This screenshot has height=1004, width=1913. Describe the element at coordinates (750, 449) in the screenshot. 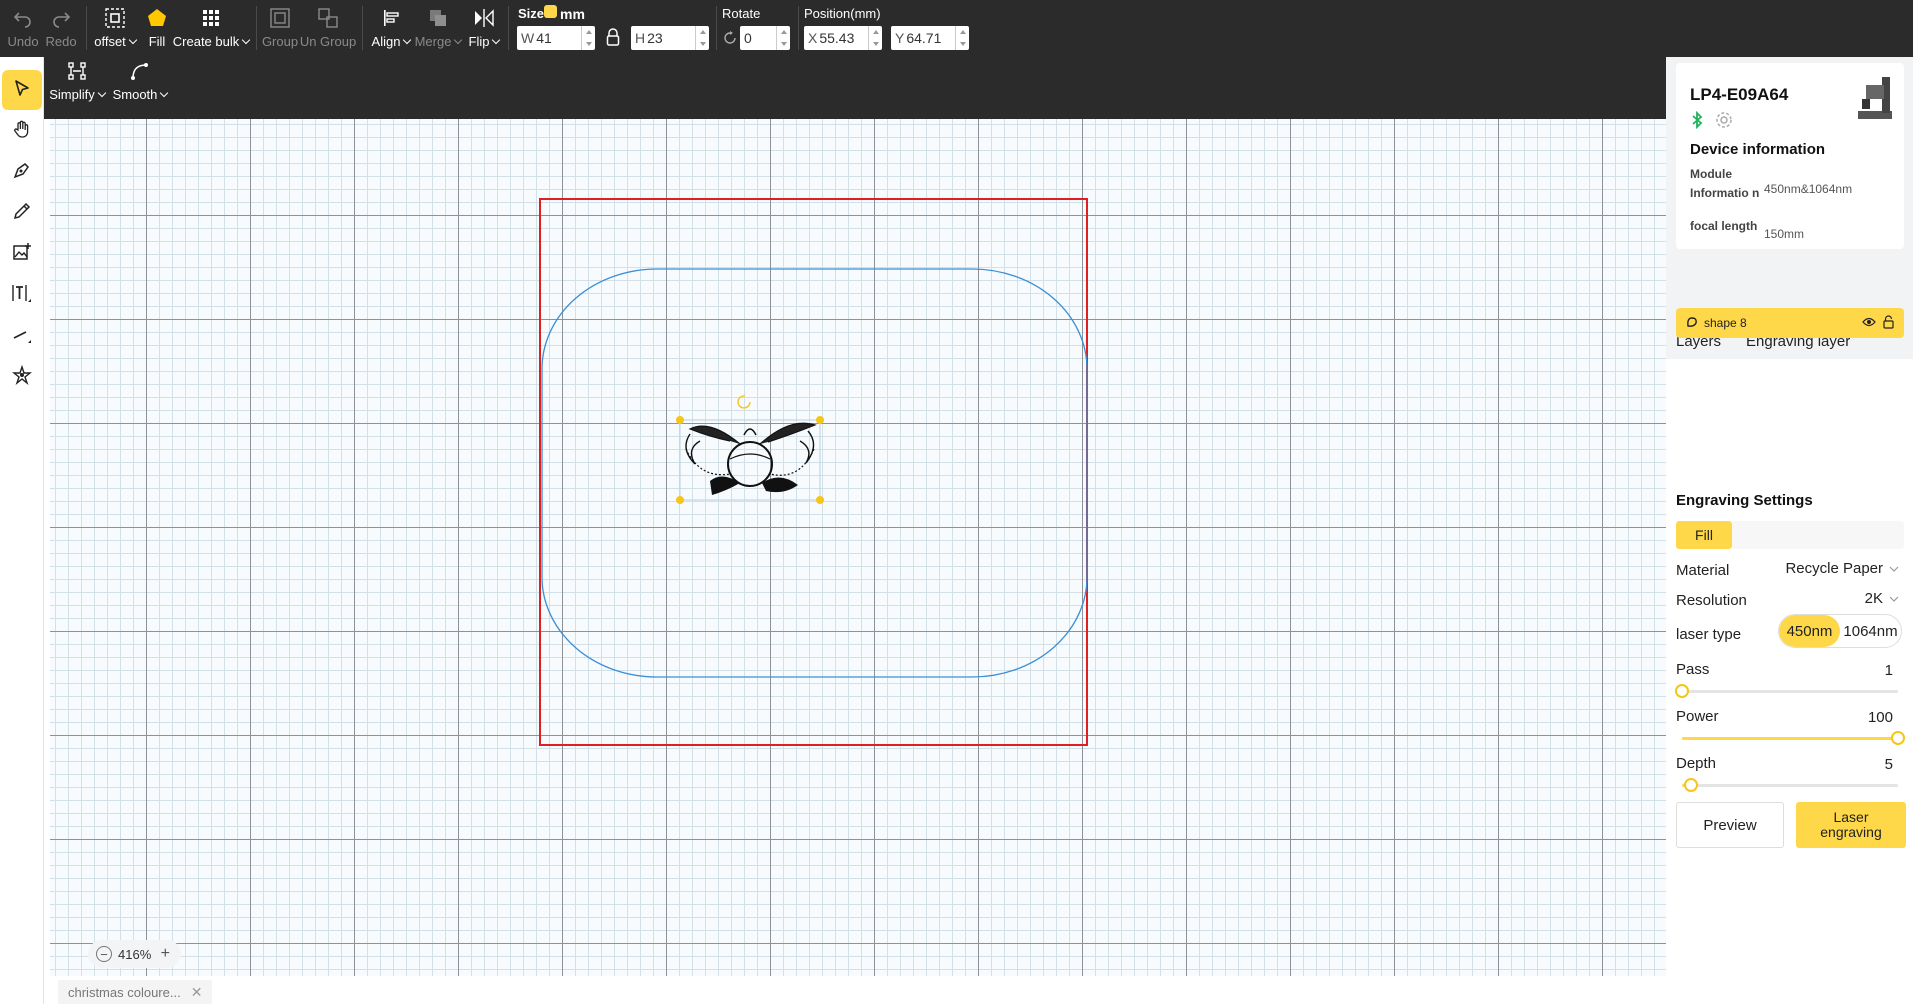

I see `selected-ornament-shape` at that location.